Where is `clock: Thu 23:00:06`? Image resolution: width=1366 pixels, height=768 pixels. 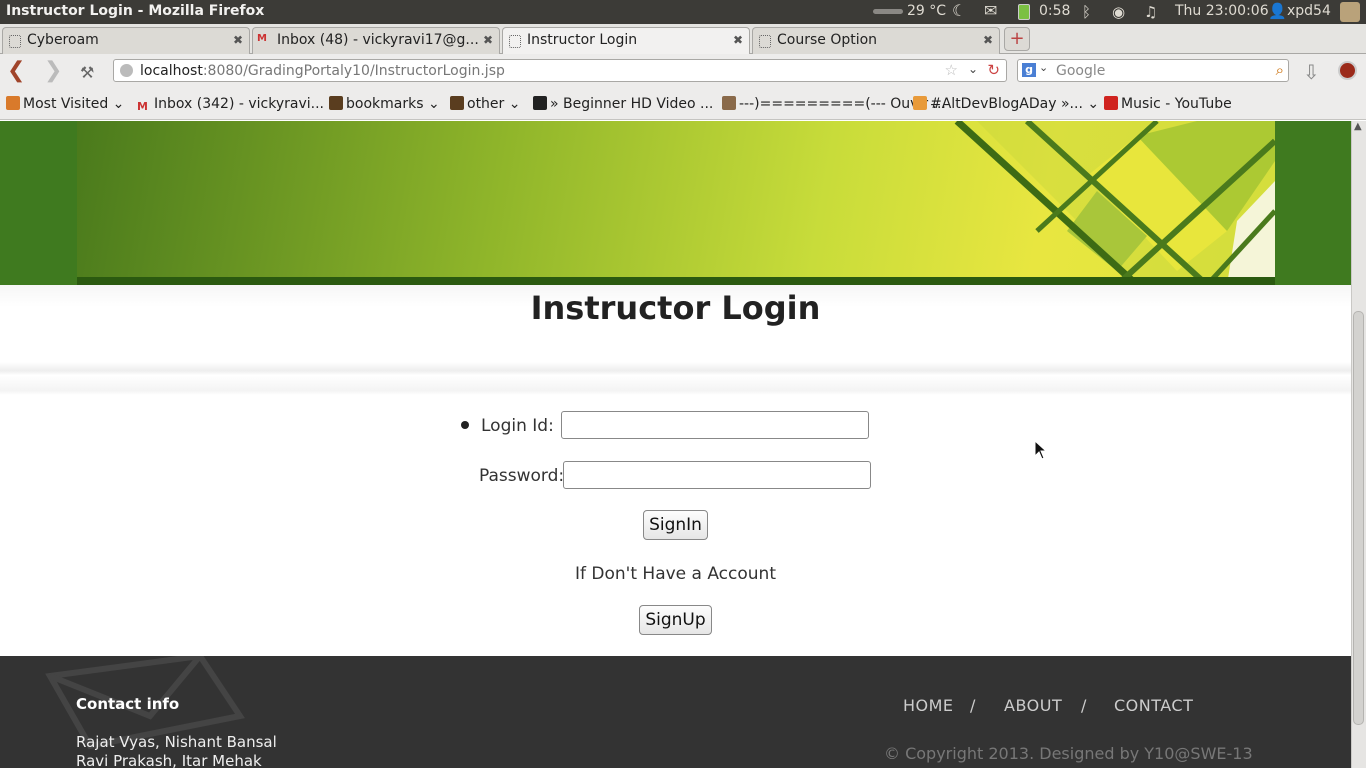 clock: Thu 23:00:06 is located at coordinates (1222, 11).